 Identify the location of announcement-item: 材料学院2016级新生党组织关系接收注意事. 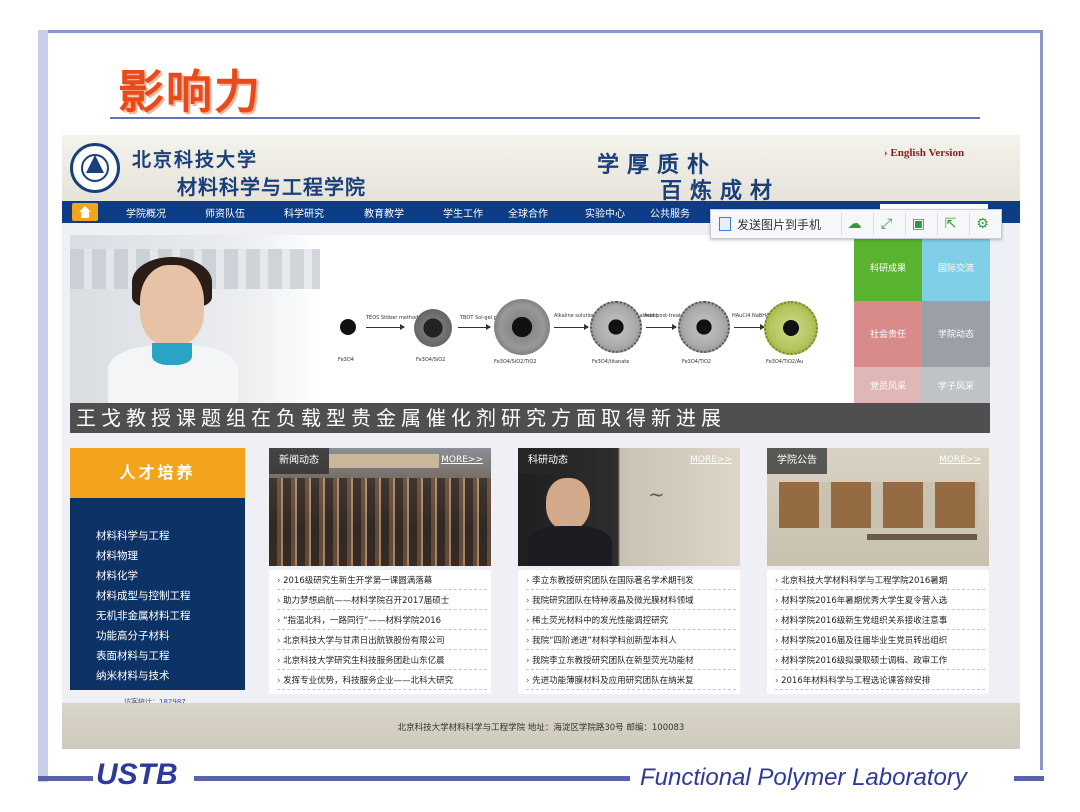
(880, 622).